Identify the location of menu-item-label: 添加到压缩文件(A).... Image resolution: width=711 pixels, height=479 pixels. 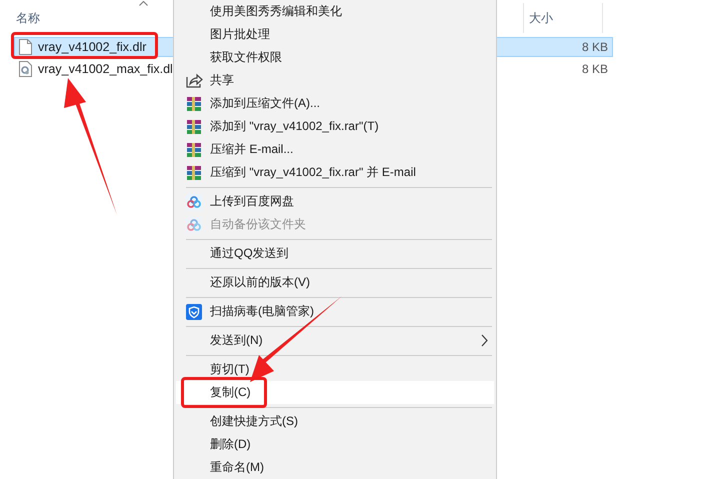
(265, 103).